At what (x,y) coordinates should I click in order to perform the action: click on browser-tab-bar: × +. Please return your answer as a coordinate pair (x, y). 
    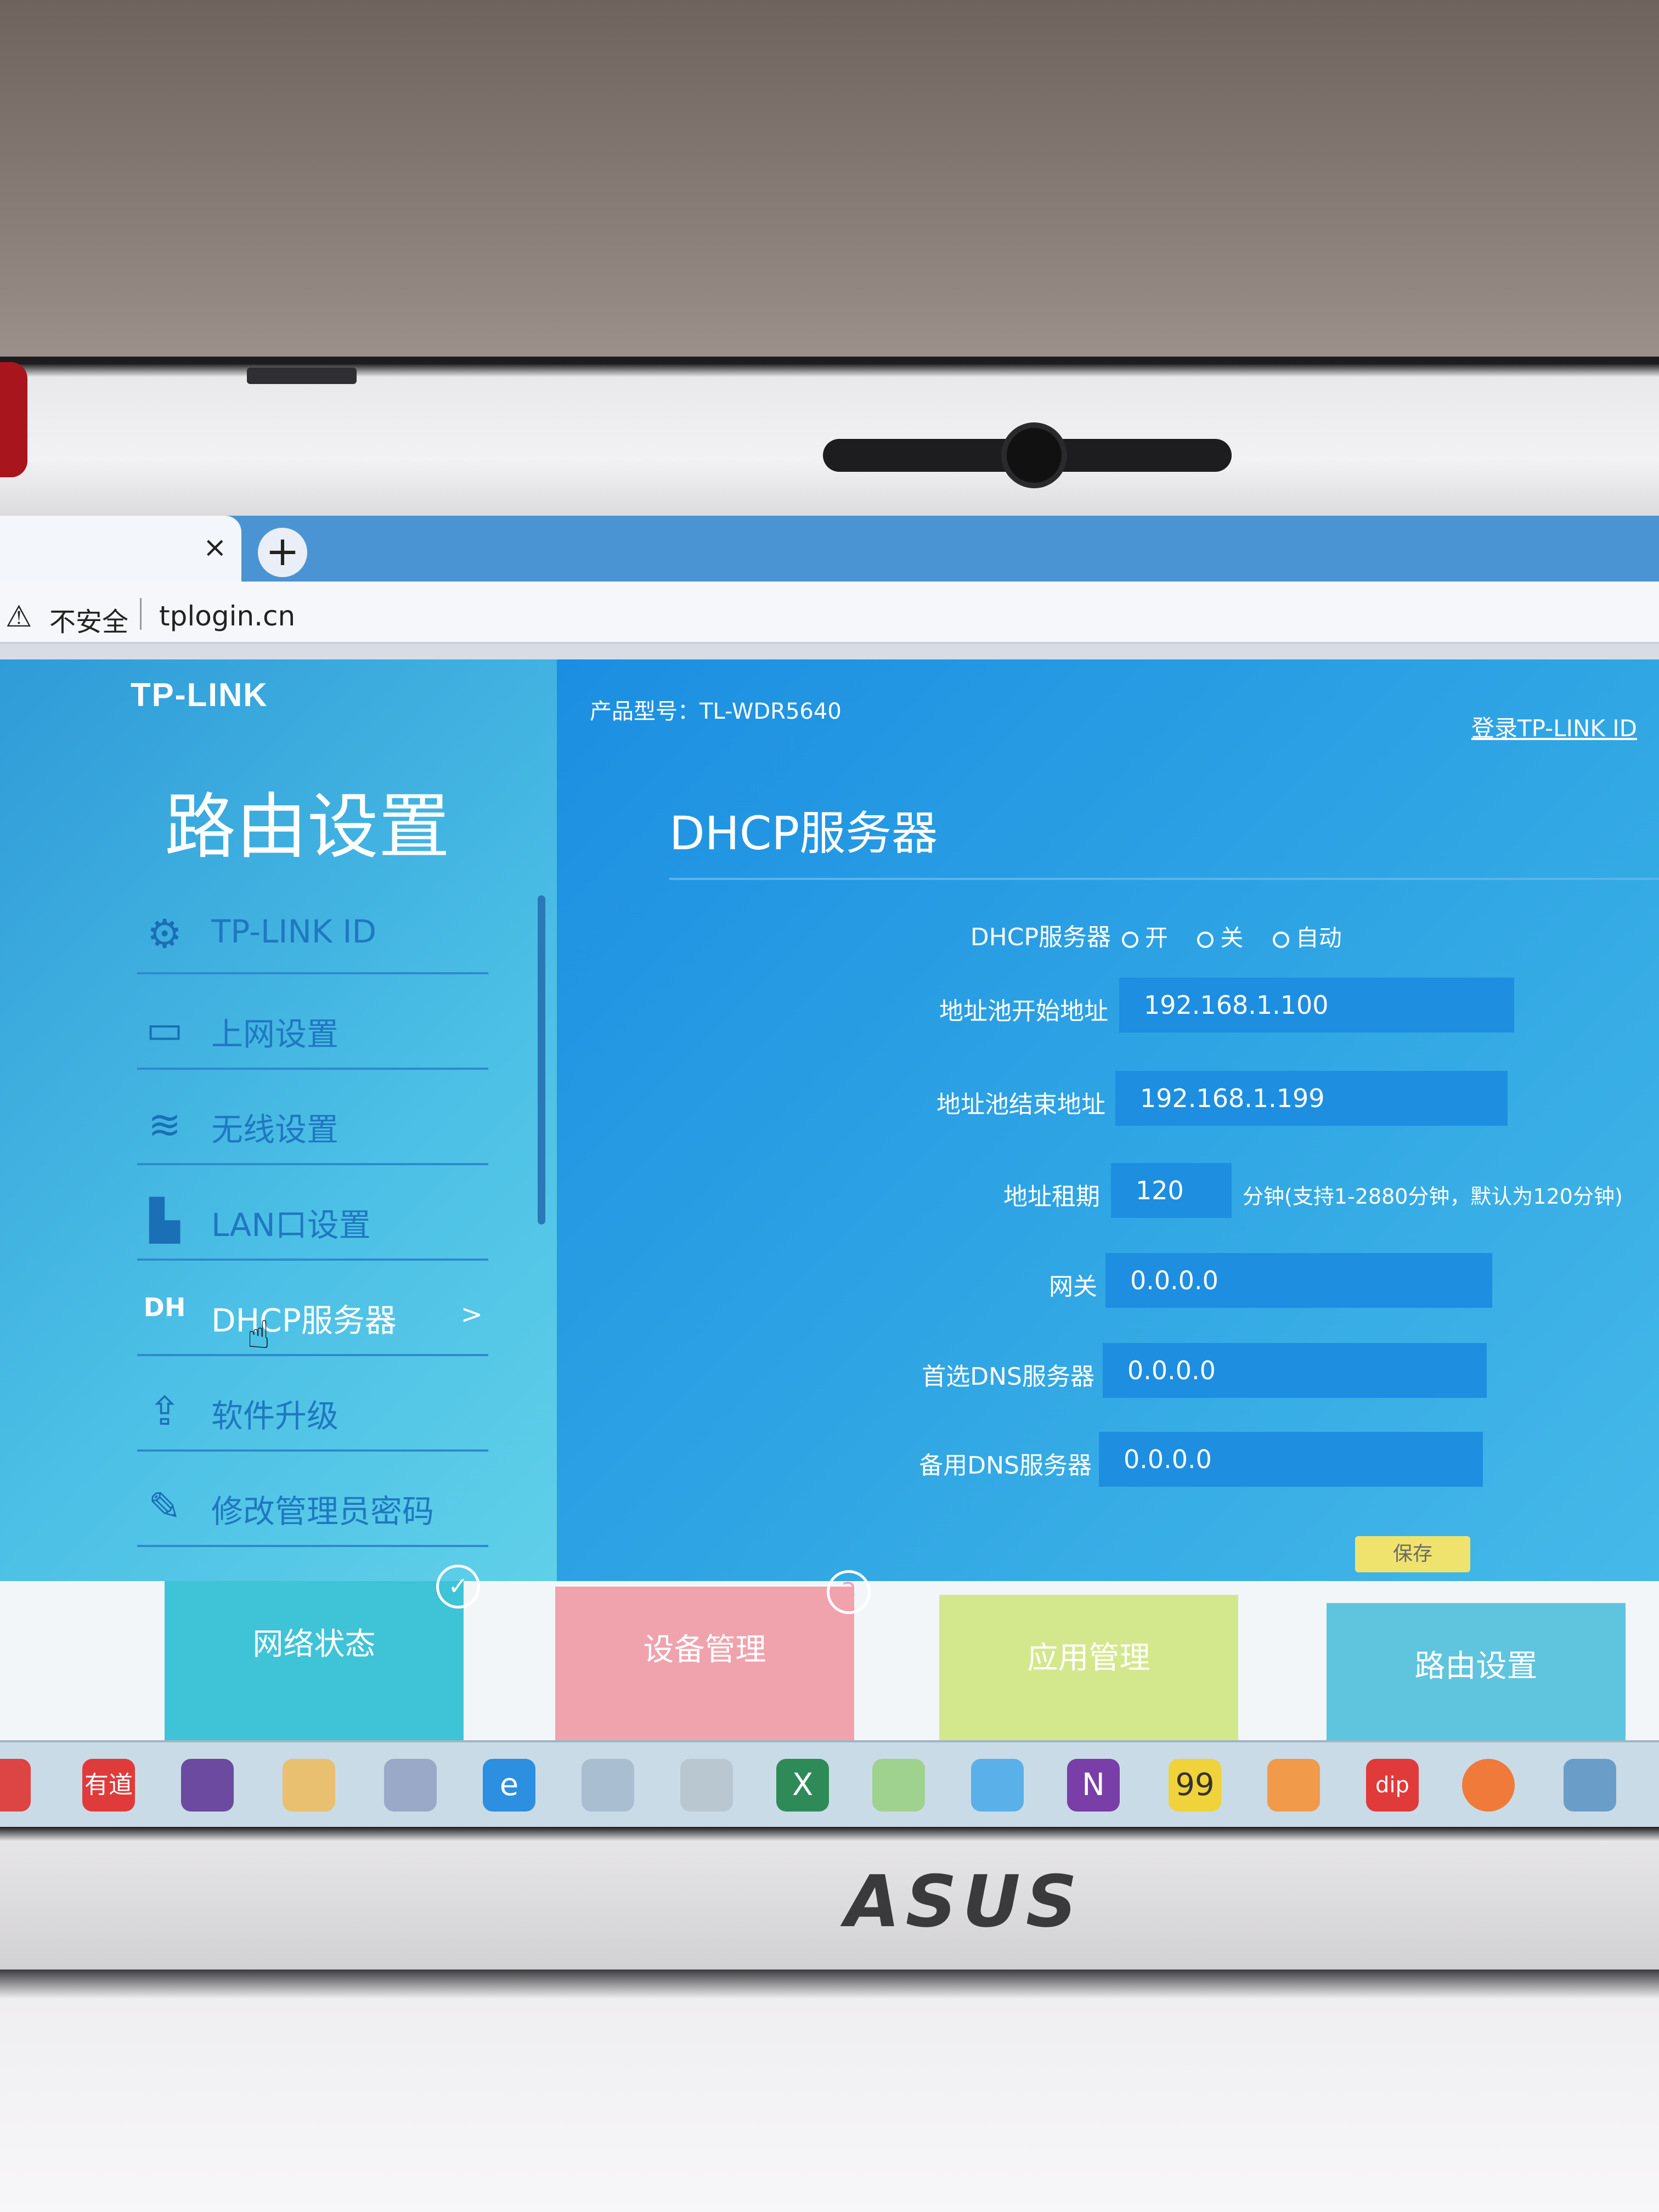
    Looking at the image, I should click on (830, 549).